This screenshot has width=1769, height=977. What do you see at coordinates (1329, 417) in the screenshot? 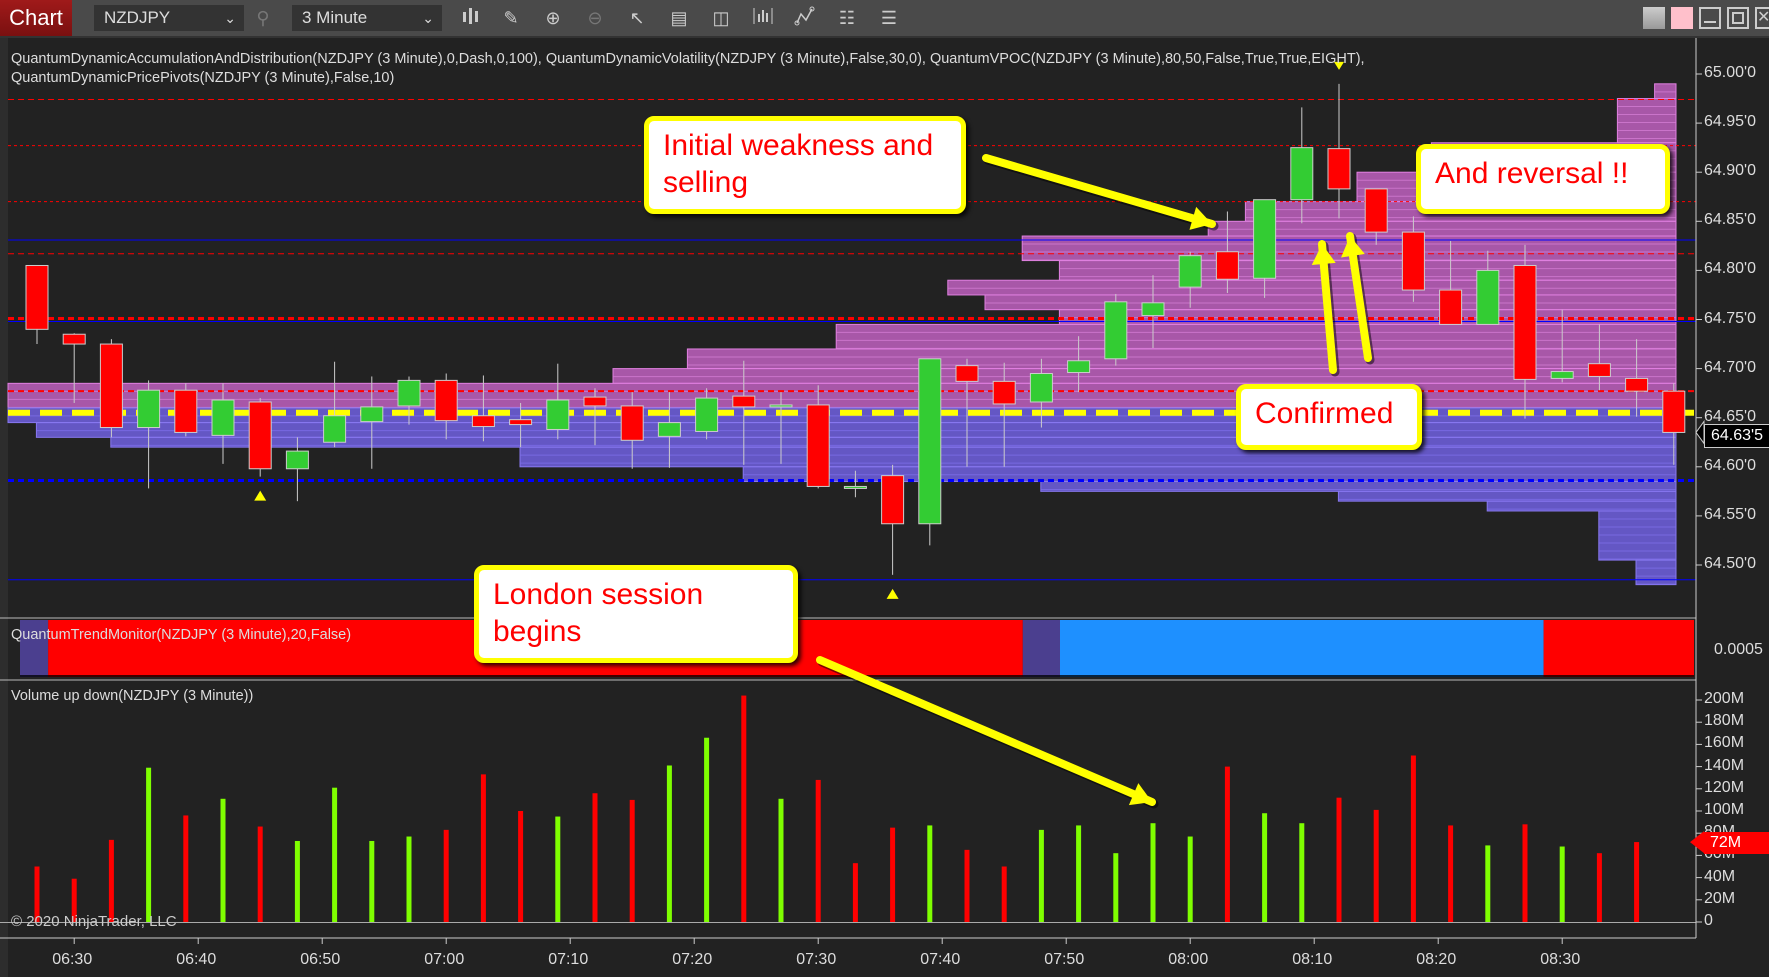
I see `callout-confirmed: Confirmed` at bounding box center [1329, 417].